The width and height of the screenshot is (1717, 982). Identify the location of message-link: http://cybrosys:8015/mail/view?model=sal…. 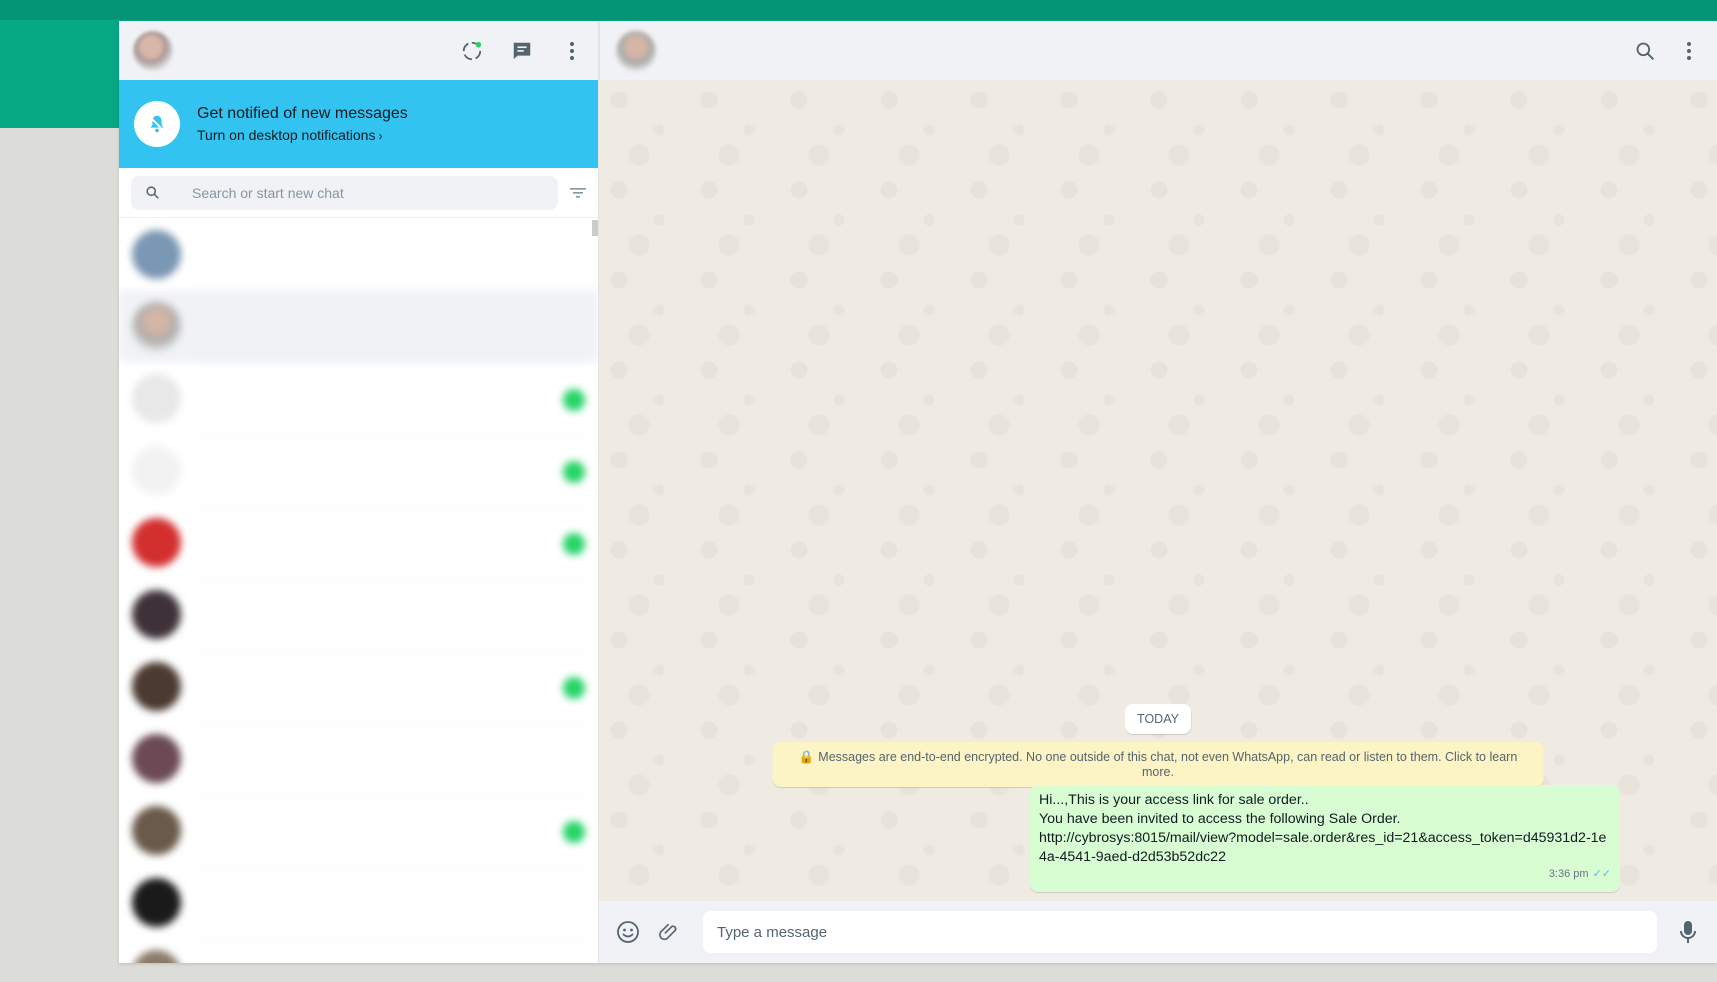
(1325, 848).